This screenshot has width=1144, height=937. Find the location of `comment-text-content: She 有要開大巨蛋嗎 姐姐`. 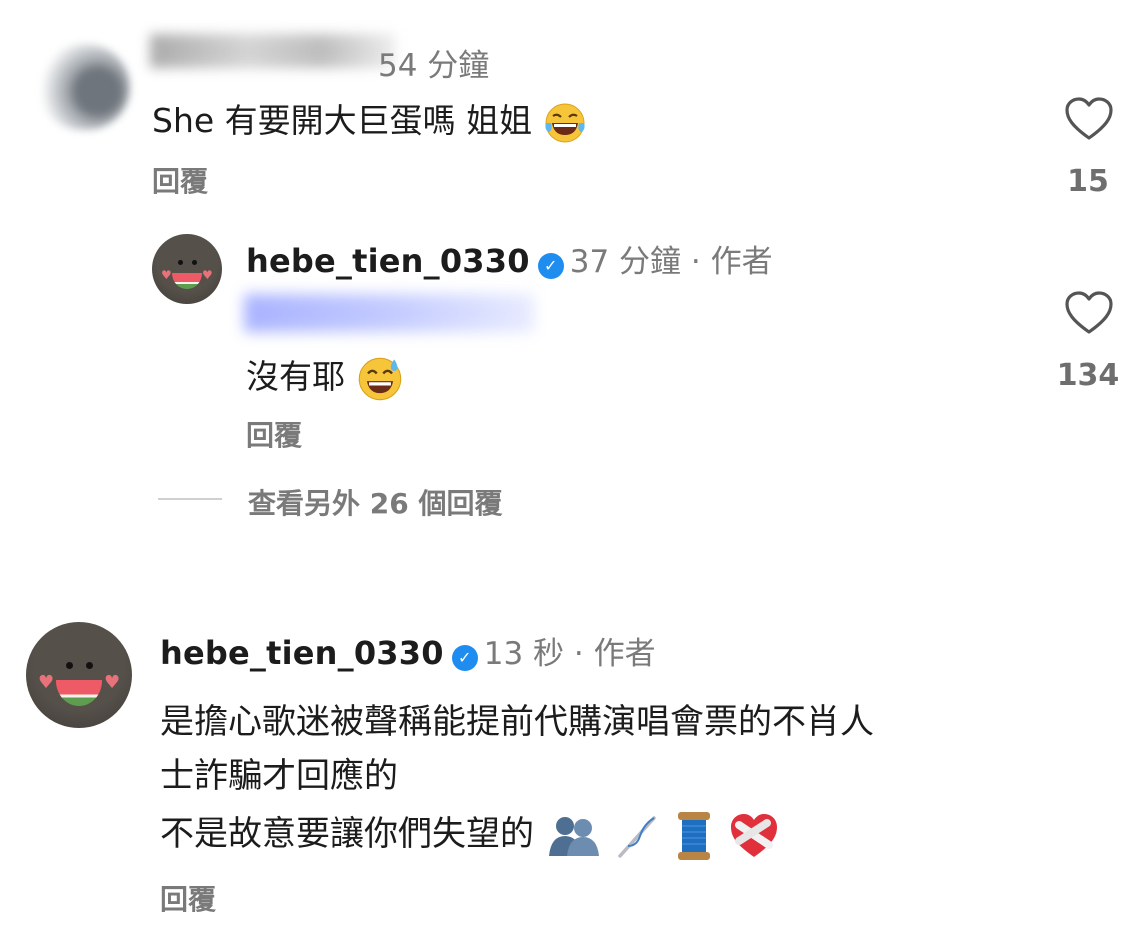

comment-text-content: She 有要開大巨蛋嗎 姐姐 is located at coordinates (342, 120).